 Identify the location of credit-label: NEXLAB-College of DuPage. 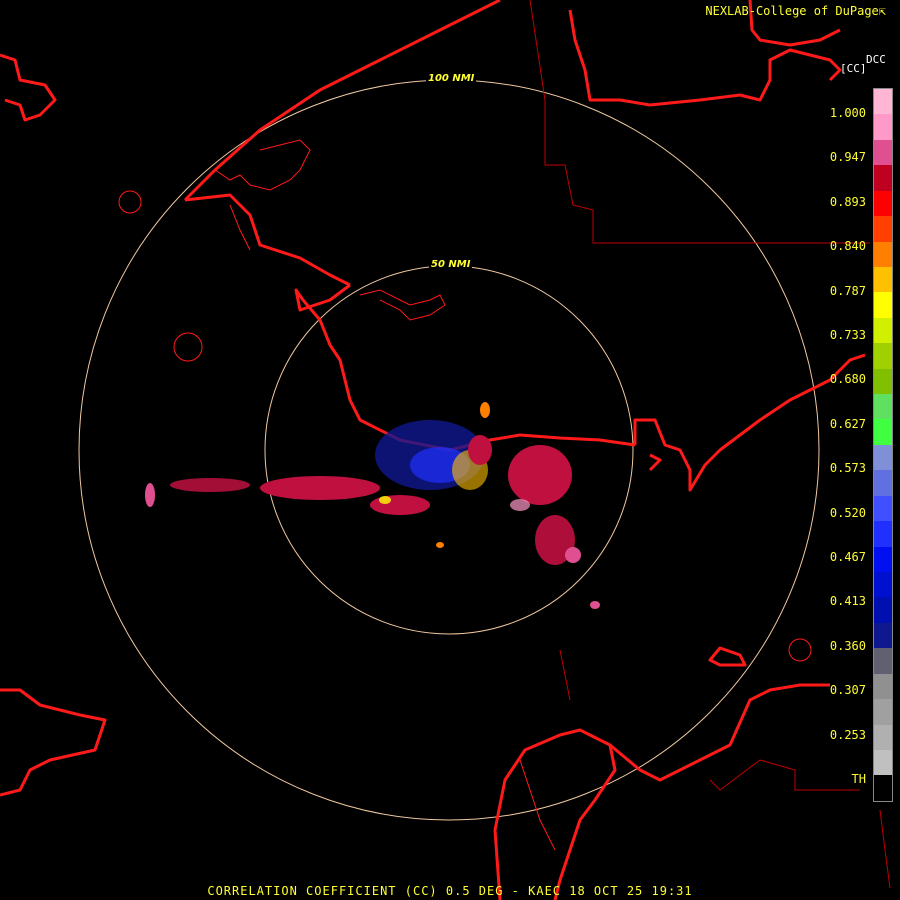
(792, 11).